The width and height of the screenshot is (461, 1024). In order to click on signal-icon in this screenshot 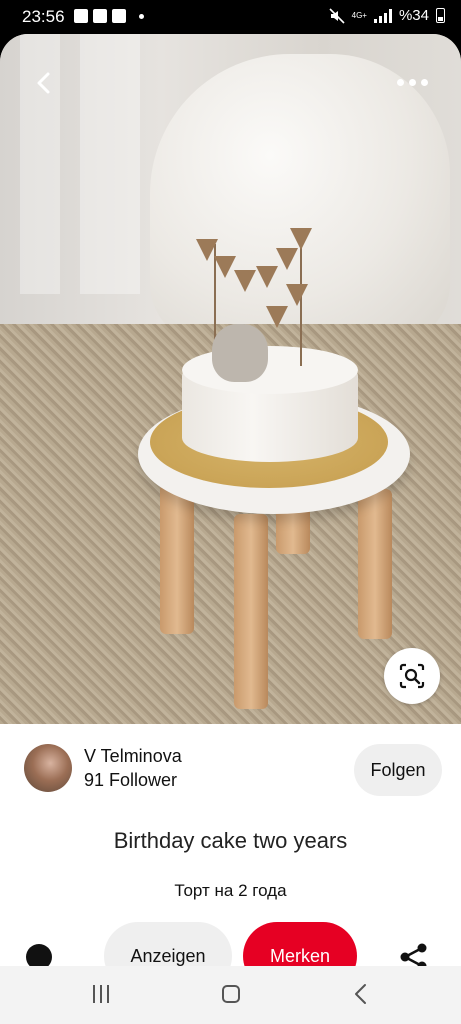, I will do `click(382, 15)`.